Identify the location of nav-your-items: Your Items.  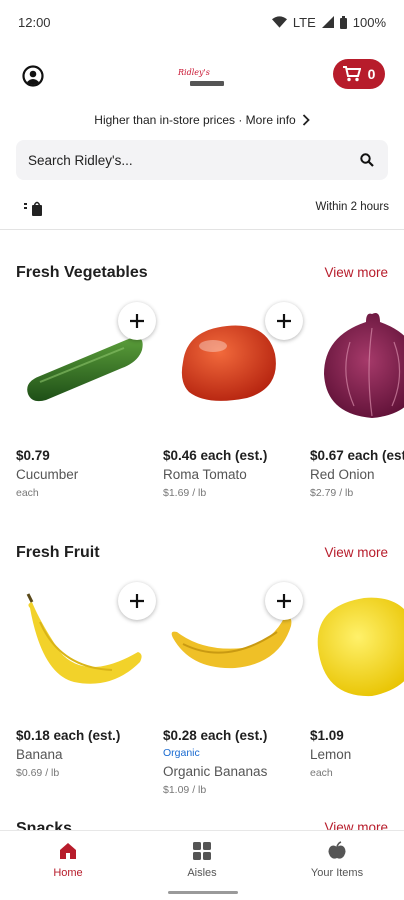
(337, 864).